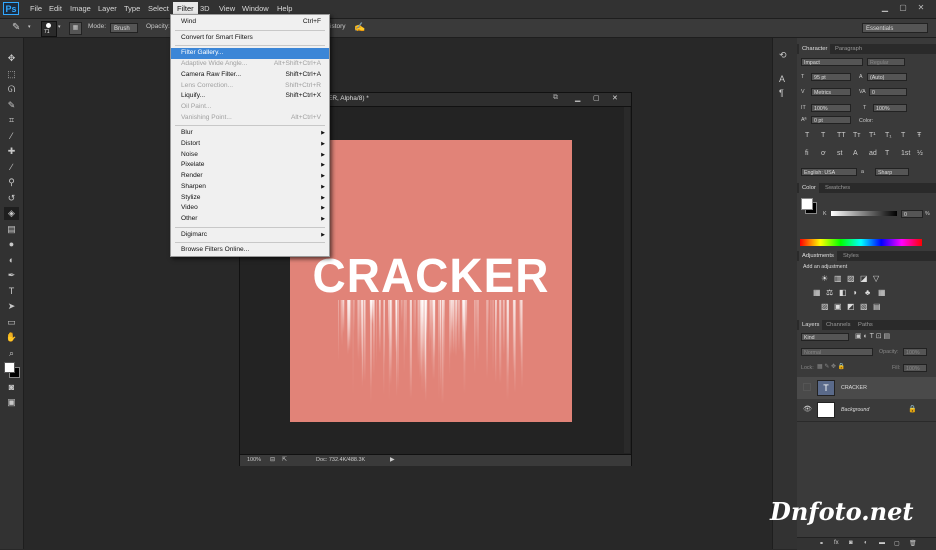  I want to click on posterize-icon: ▣, so click(838, 306).